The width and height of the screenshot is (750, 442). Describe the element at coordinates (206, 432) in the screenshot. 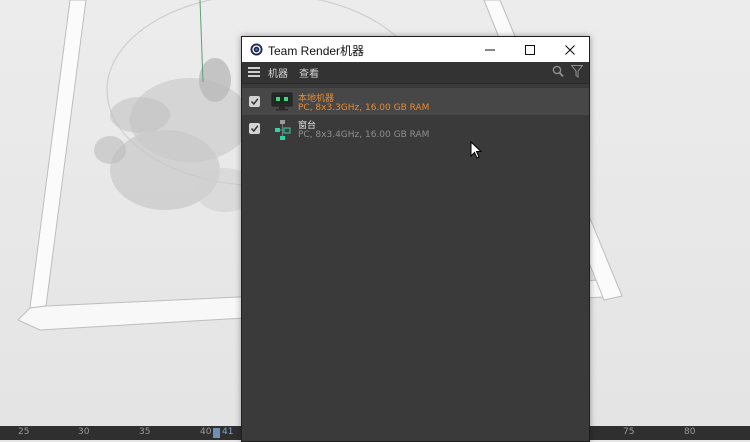

I see `timeline-tick: 40` at that location.